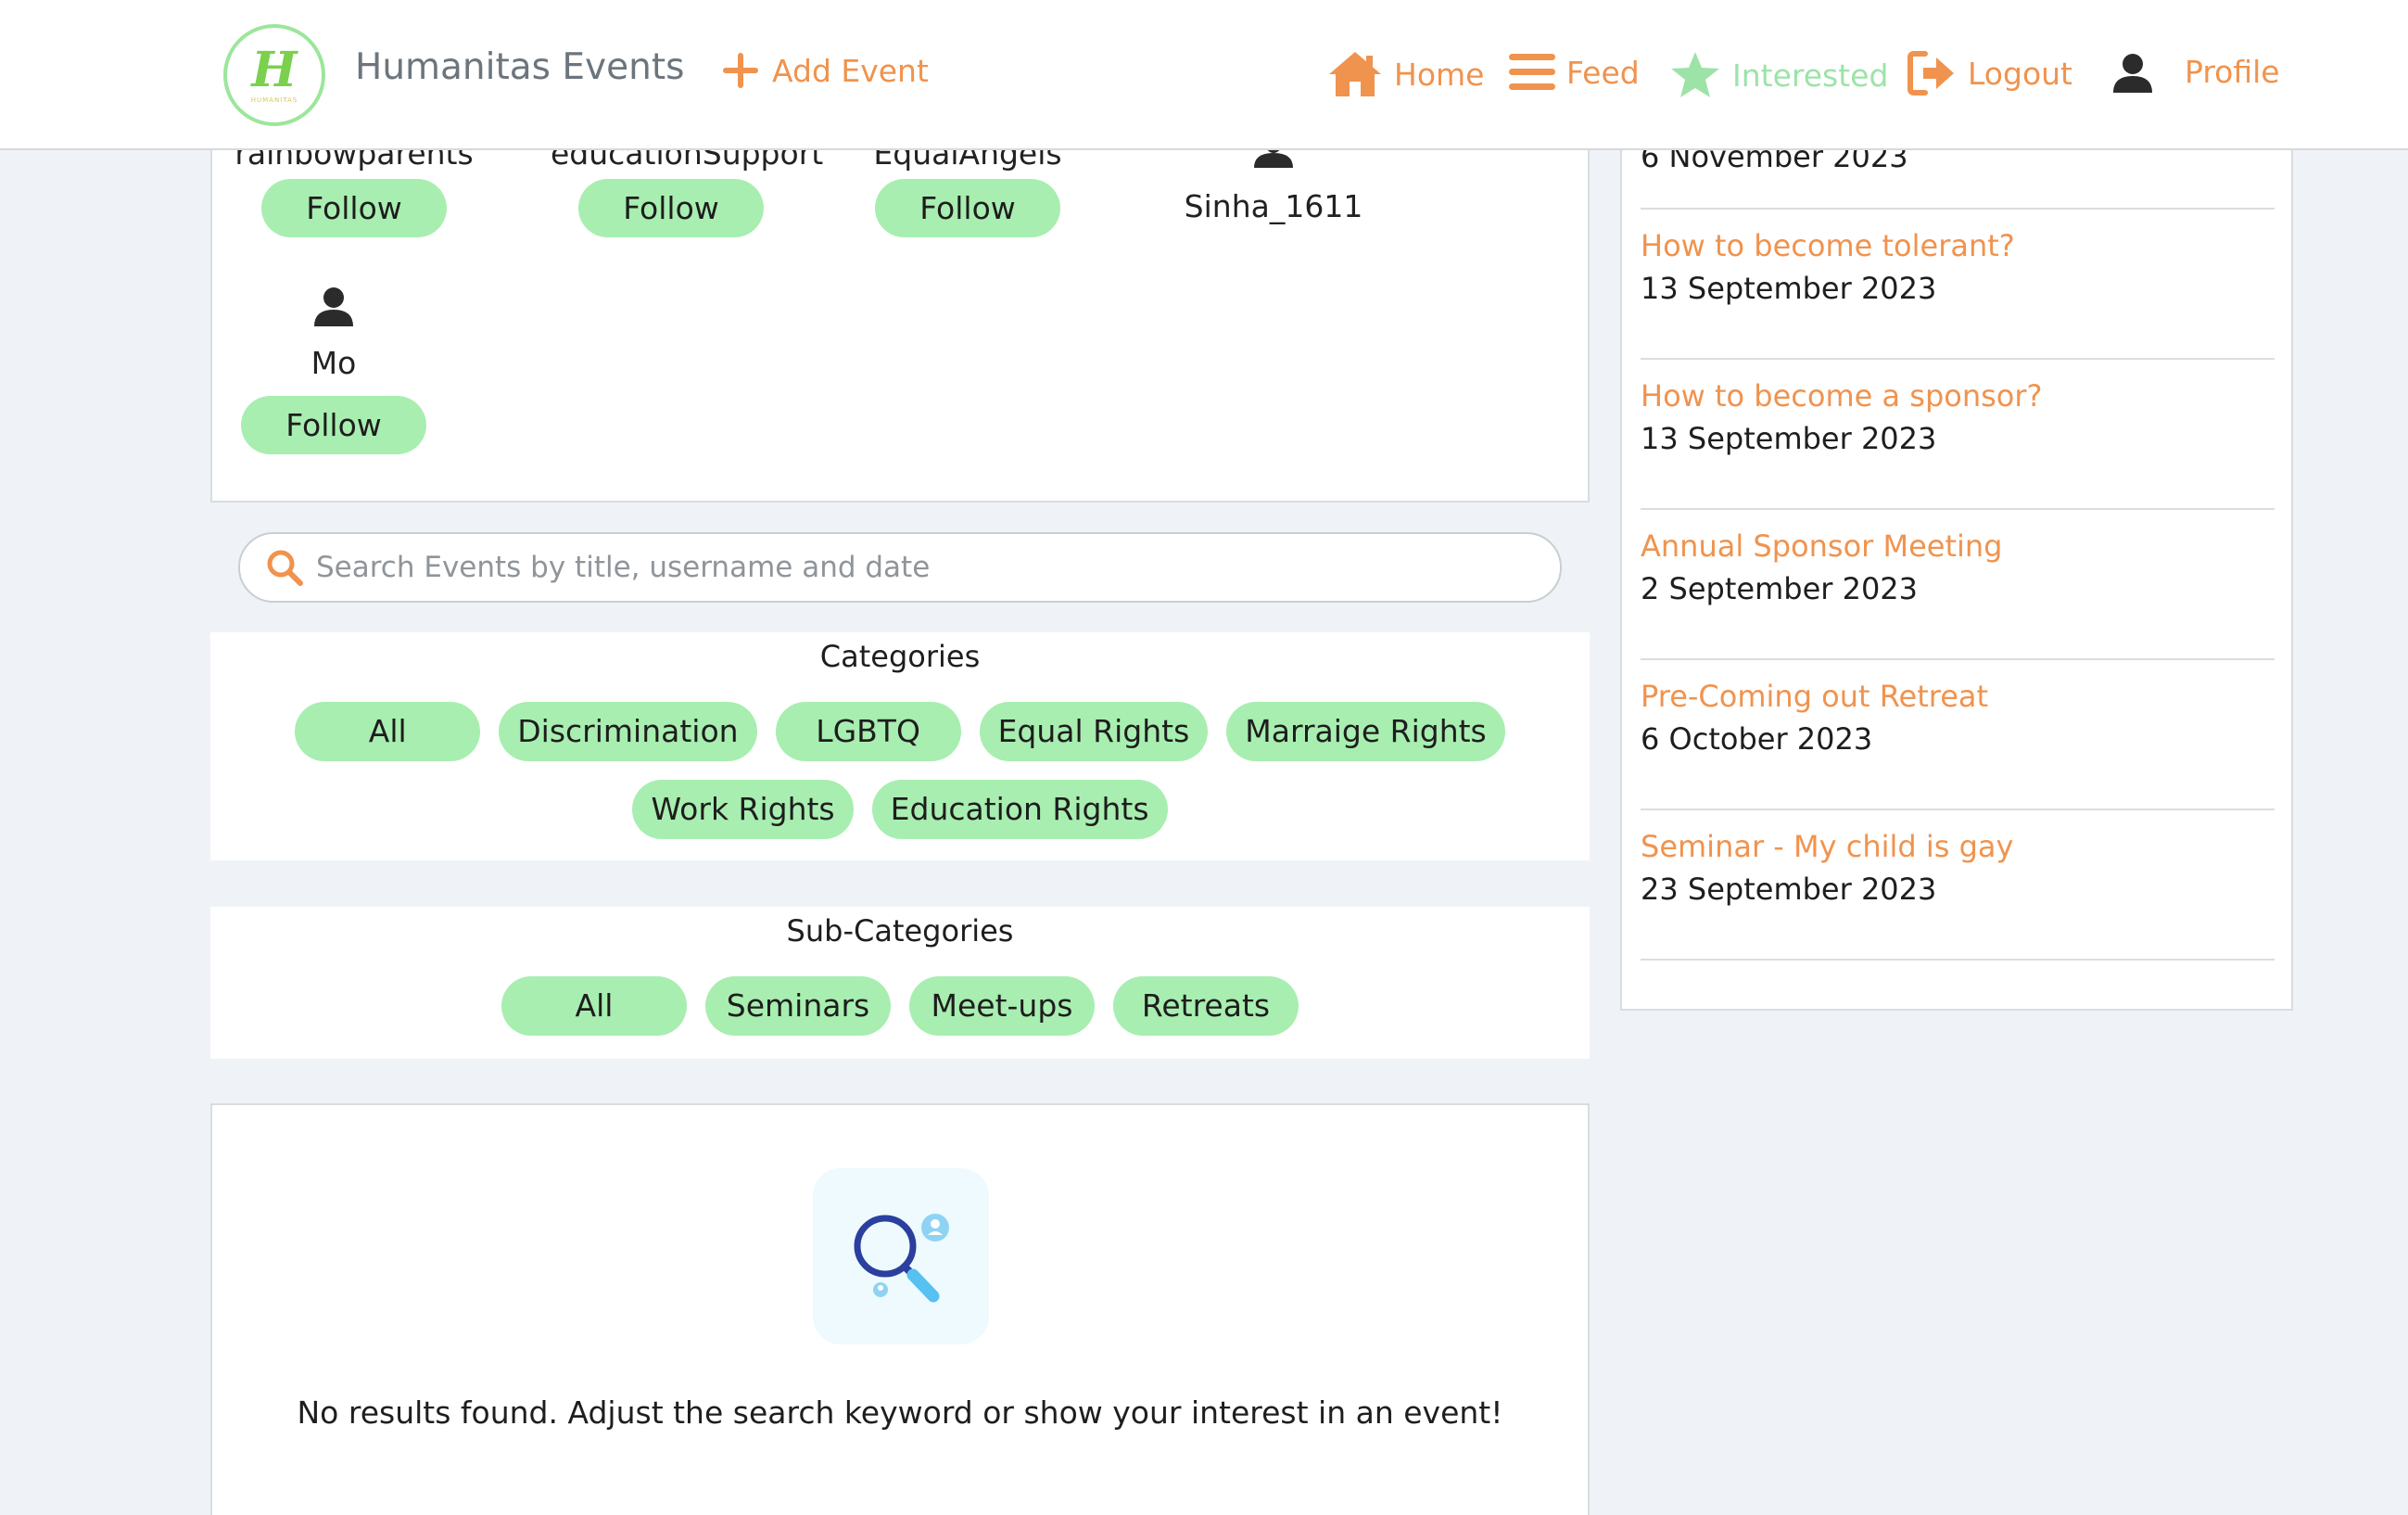  What do you see at coordinates (1094, 731) in the screenshot?
I see `category-equal-rights: Equal Rights` at bounding box center [1094, 731].